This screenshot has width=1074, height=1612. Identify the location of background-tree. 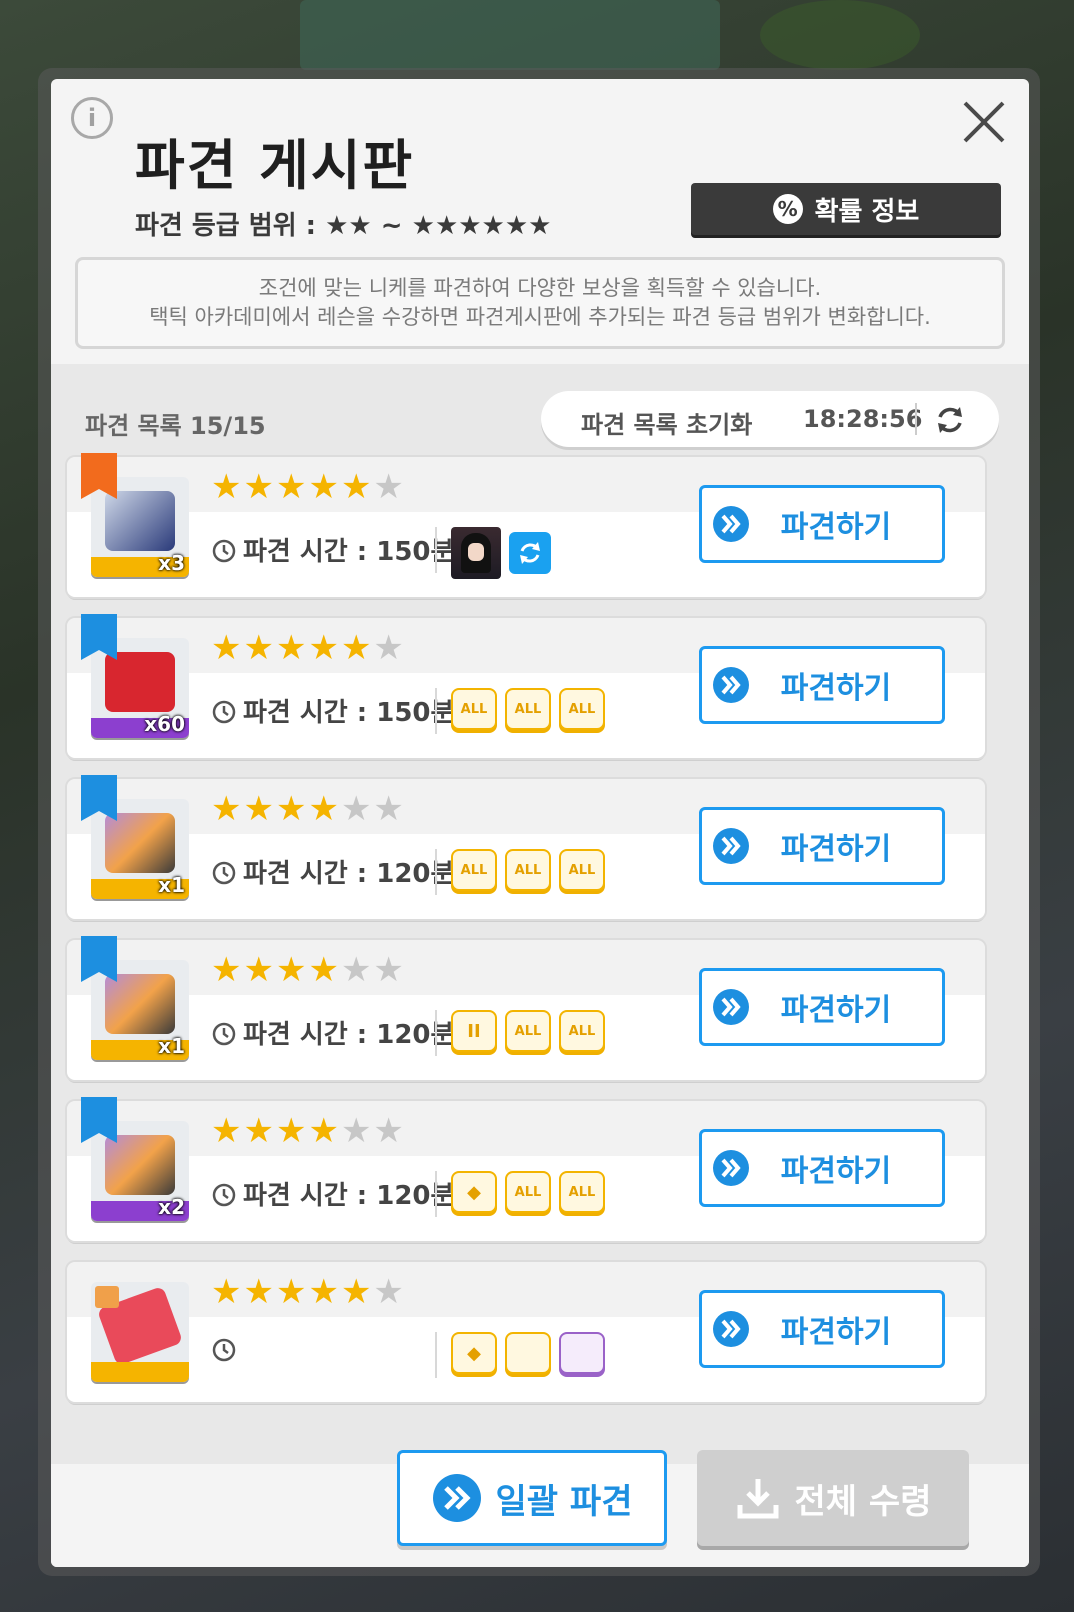
(840, 35).